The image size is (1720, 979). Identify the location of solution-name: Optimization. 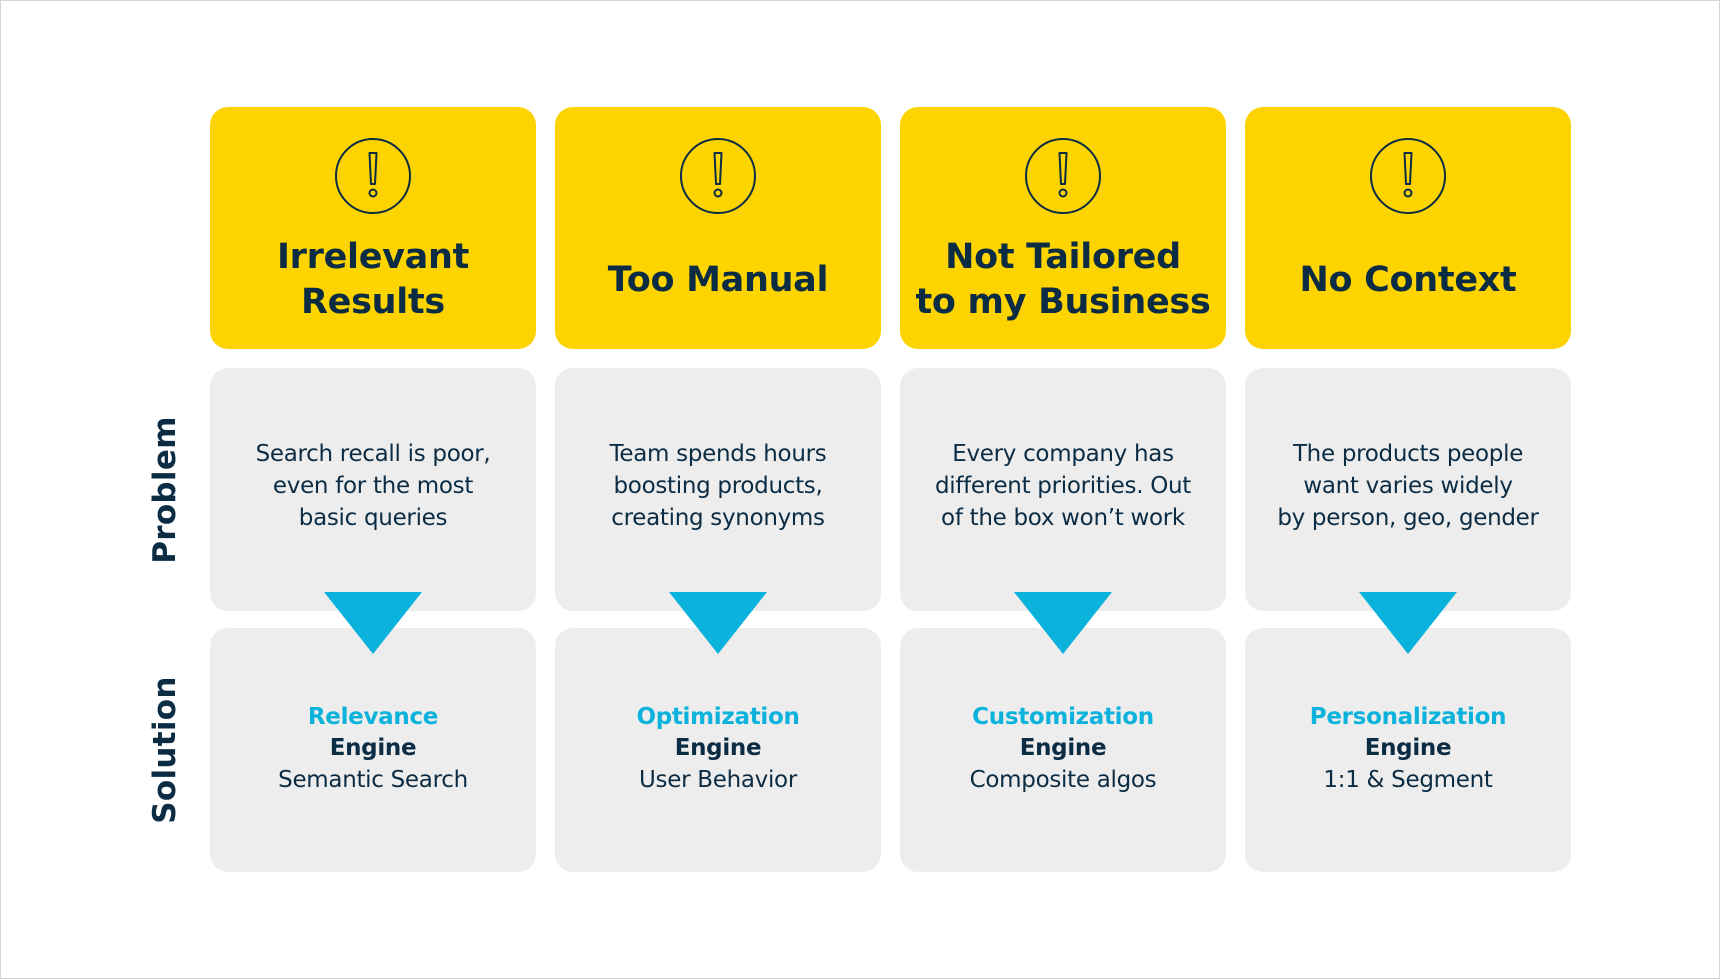
(718, 717).